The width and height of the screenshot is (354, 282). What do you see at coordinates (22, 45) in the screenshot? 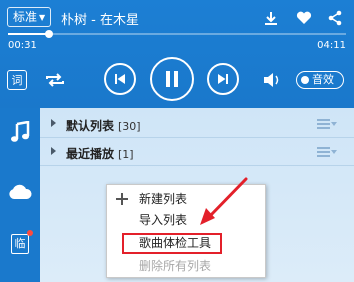
I see `time-current: 00:31` at bounding box center [22, 45].